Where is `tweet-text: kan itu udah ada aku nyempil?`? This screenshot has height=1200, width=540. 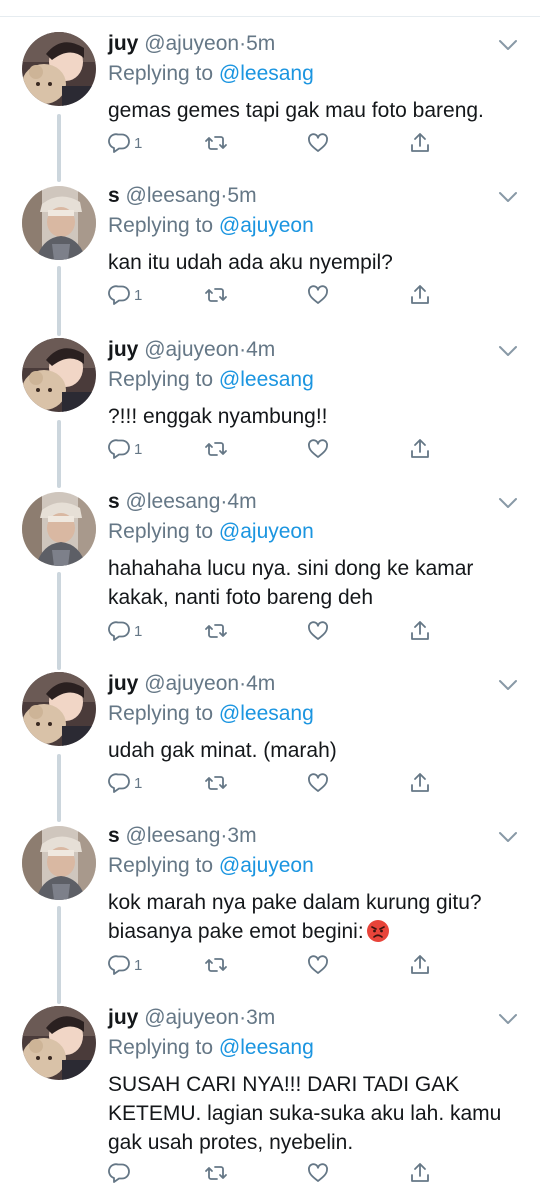 tweet-text: kan itu udah ada aku nyempil? is located at coordinates (250, 262).